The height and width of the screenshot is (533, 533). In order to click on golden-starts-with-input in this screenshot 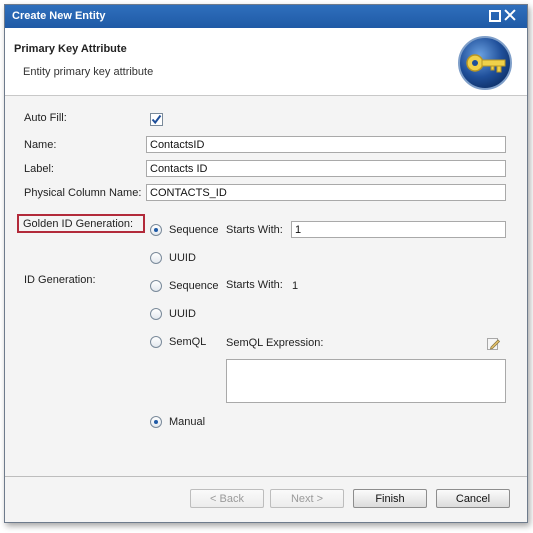, I will do `click(398, 229)`.